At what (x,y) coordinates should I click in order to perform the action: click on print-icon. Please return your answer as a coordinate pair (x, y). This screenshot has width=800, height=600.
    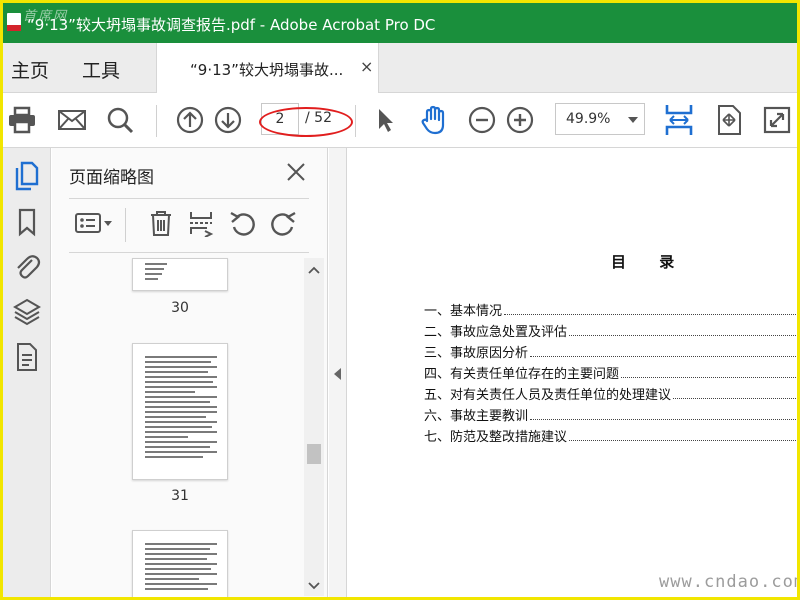
    Looking at the image, I should click on (22, 120).